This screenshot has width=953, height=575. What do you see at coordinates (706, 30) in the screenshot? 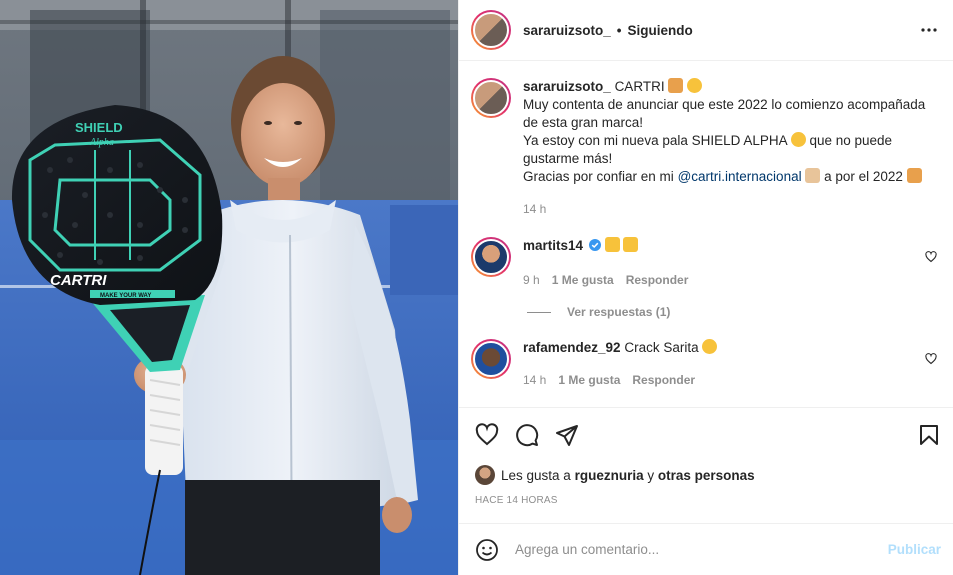
I see `post-header: sararuizsoto_ • Siguiendo` at bounding box center [706, 30].